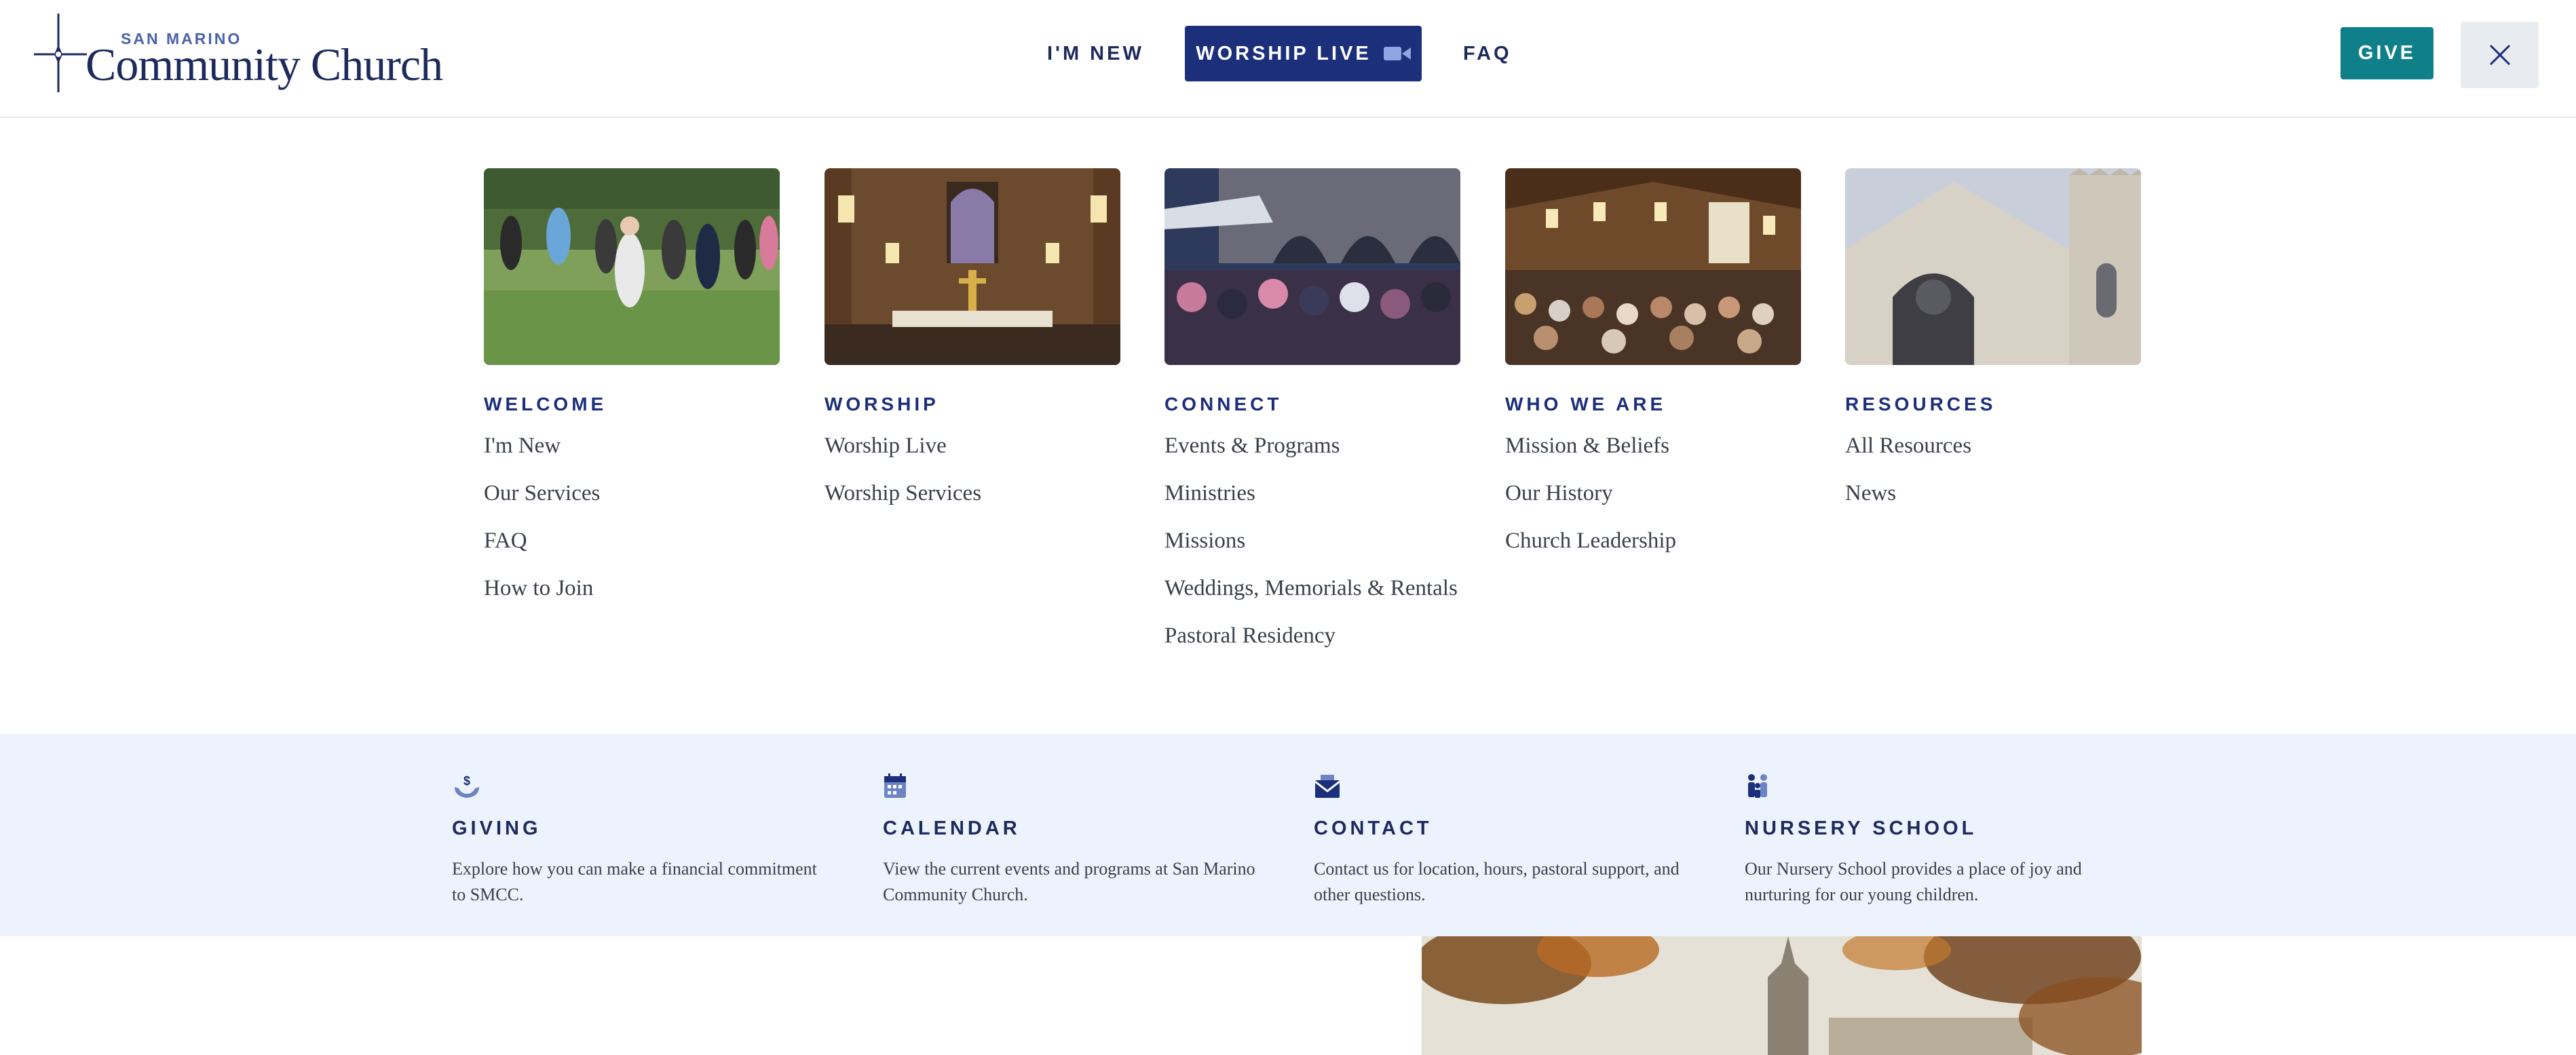 The height and width of the screenshot is (1055, 2576). I want to click on sanctuary-altar-photo, so click(972, 266).